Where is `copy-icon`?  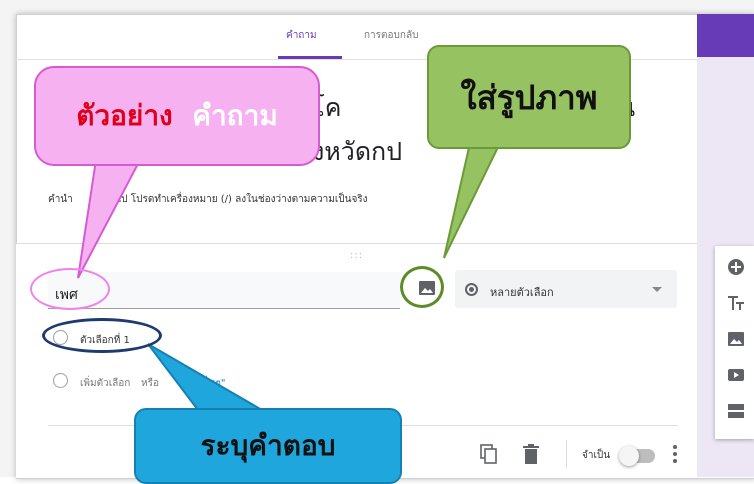
copy-icon is located at coordinates (489, 454).